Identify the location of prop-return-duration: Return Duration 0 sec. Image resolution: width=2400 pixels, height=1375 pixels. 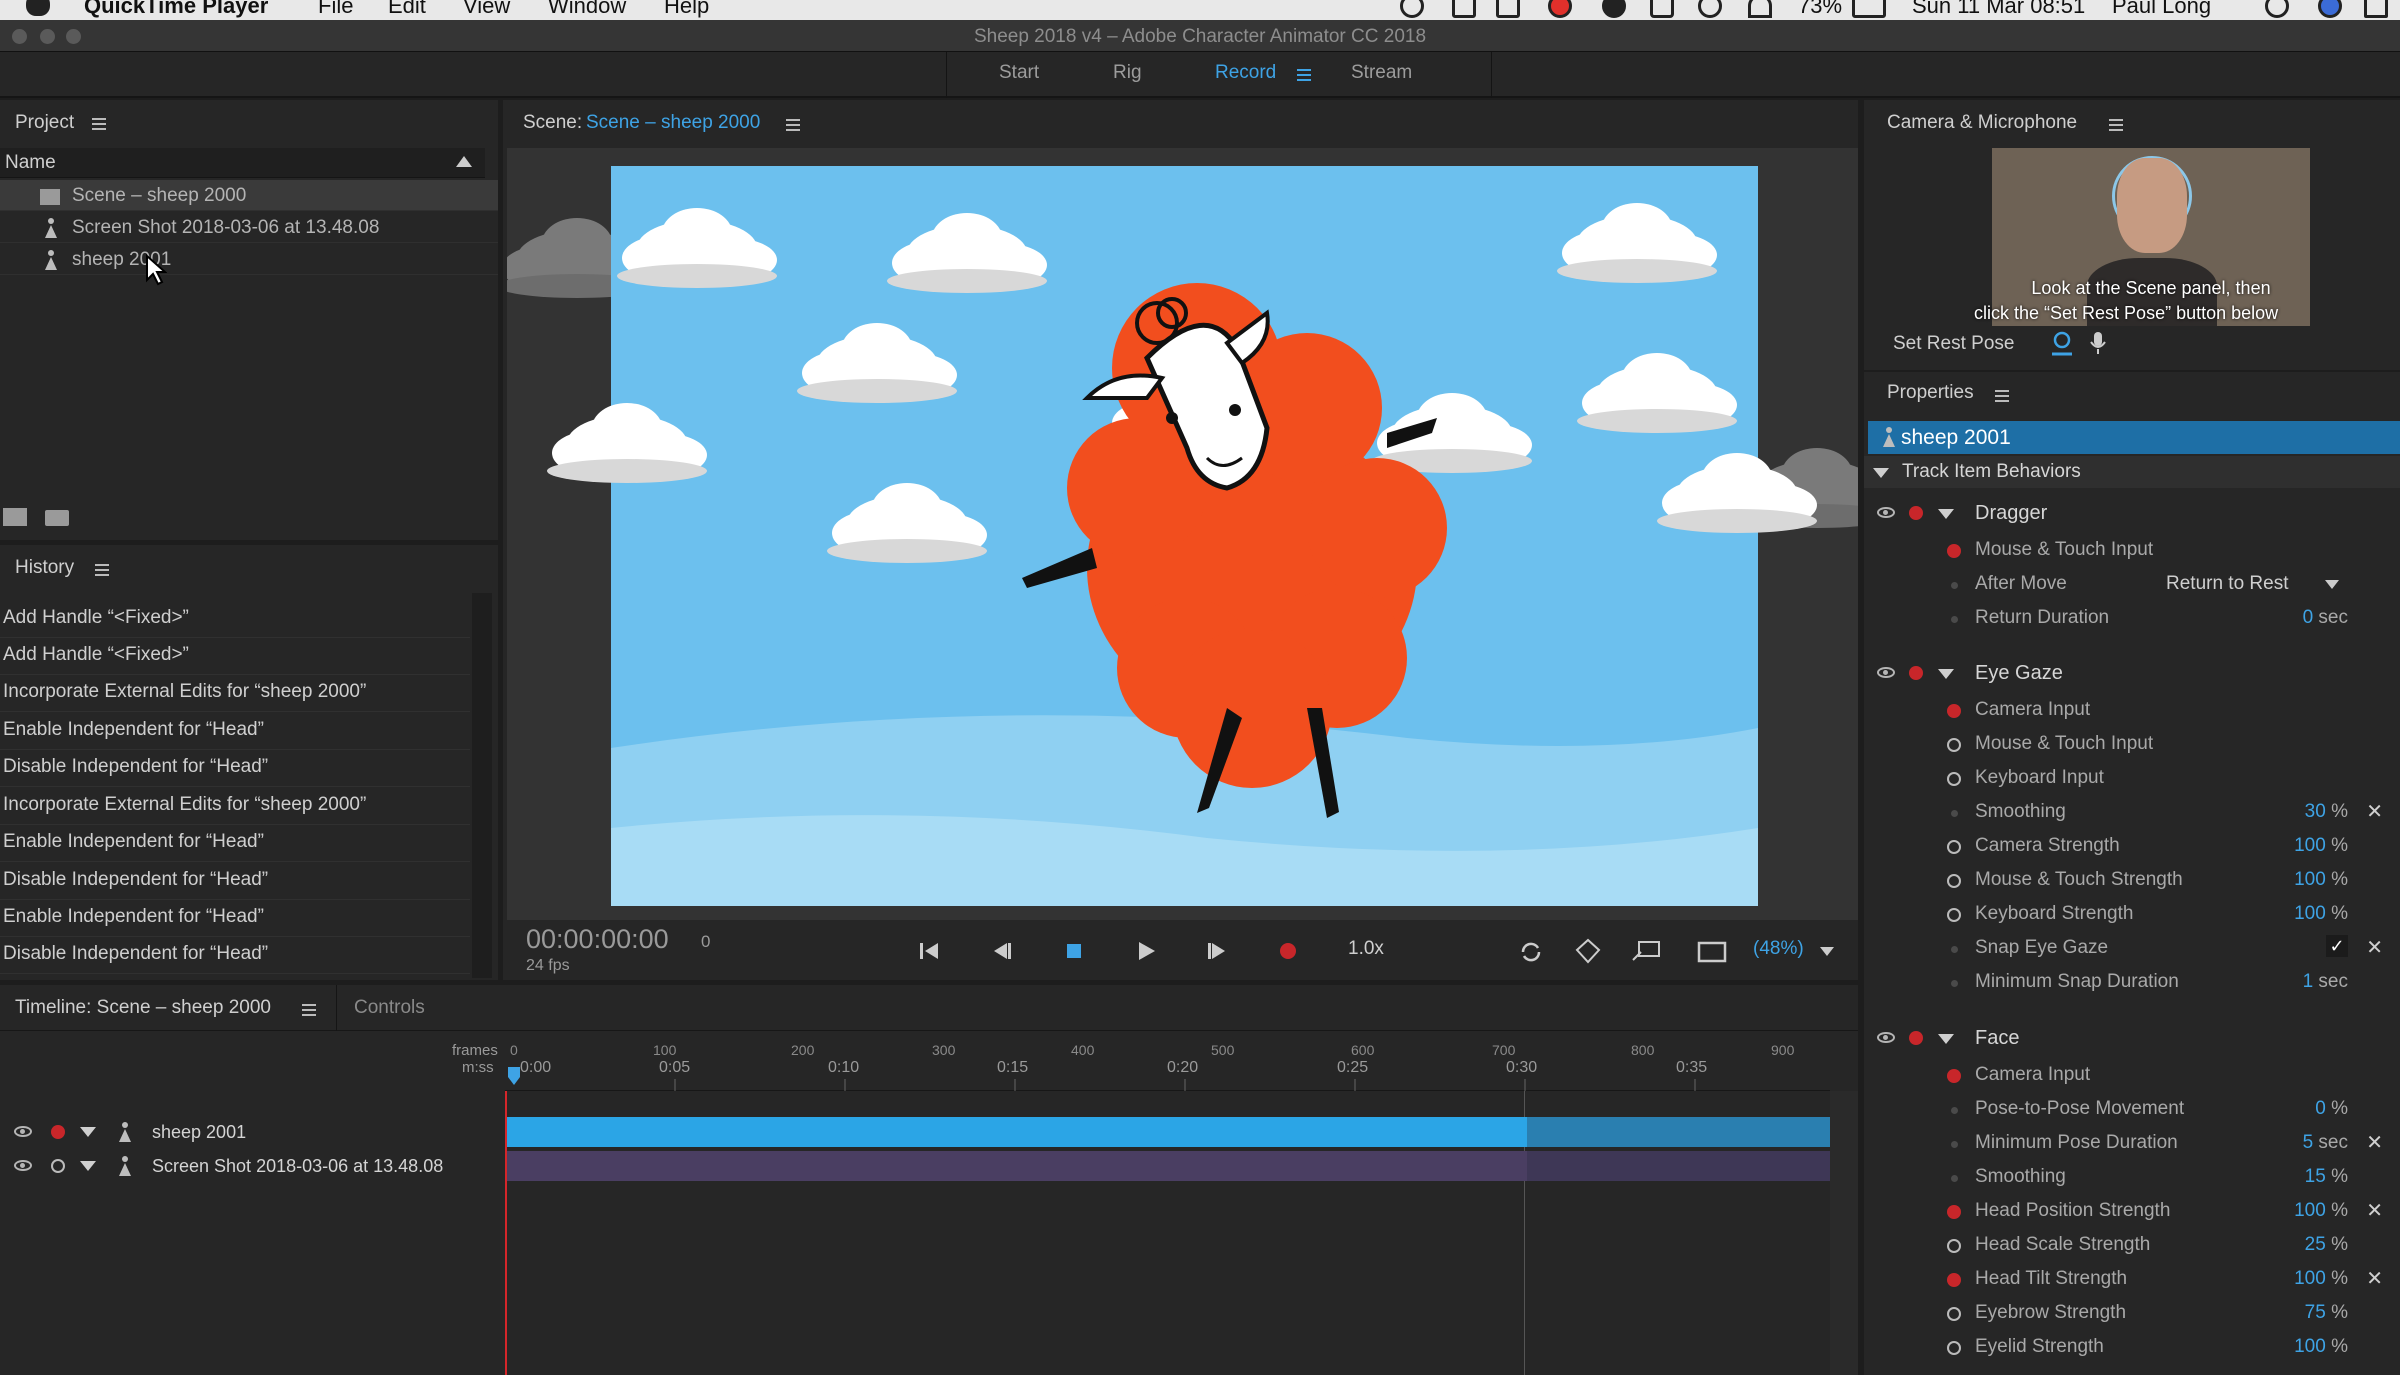
(2132, 618).